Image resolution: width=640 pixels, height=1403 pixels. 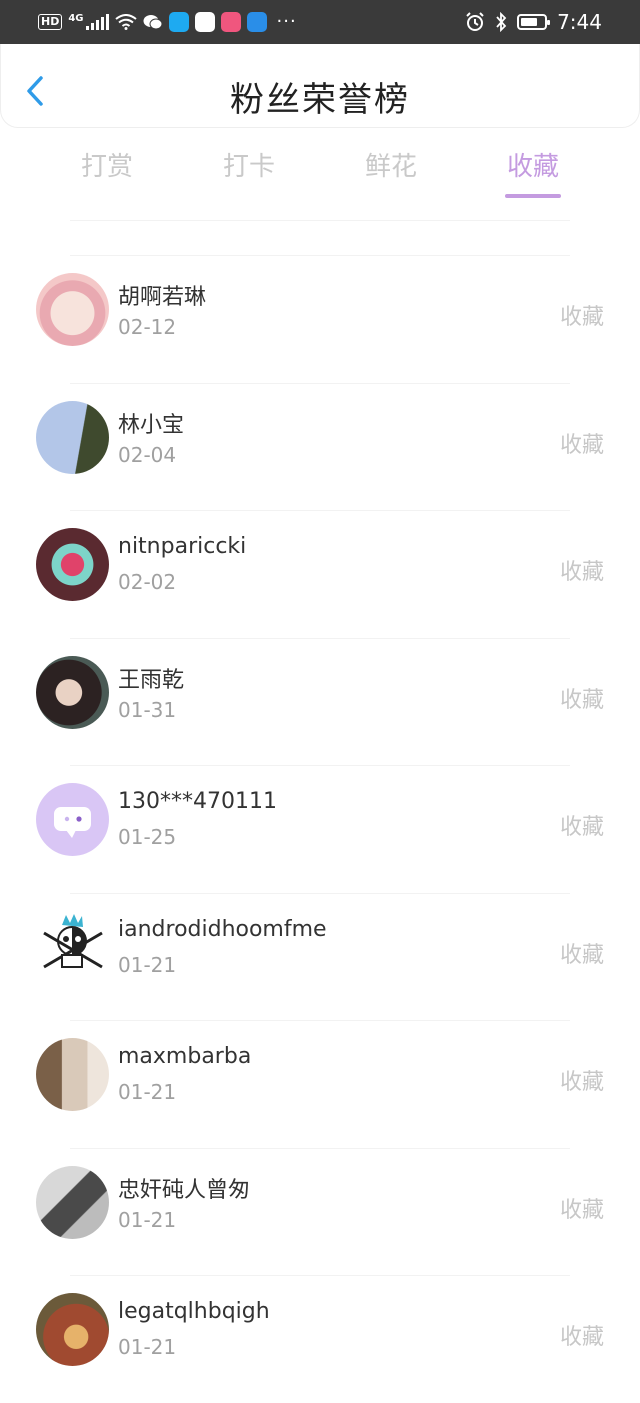 I want to click on list-item: iandrodidhoomfme 01-21 收藏, so click(x=320, y=956).